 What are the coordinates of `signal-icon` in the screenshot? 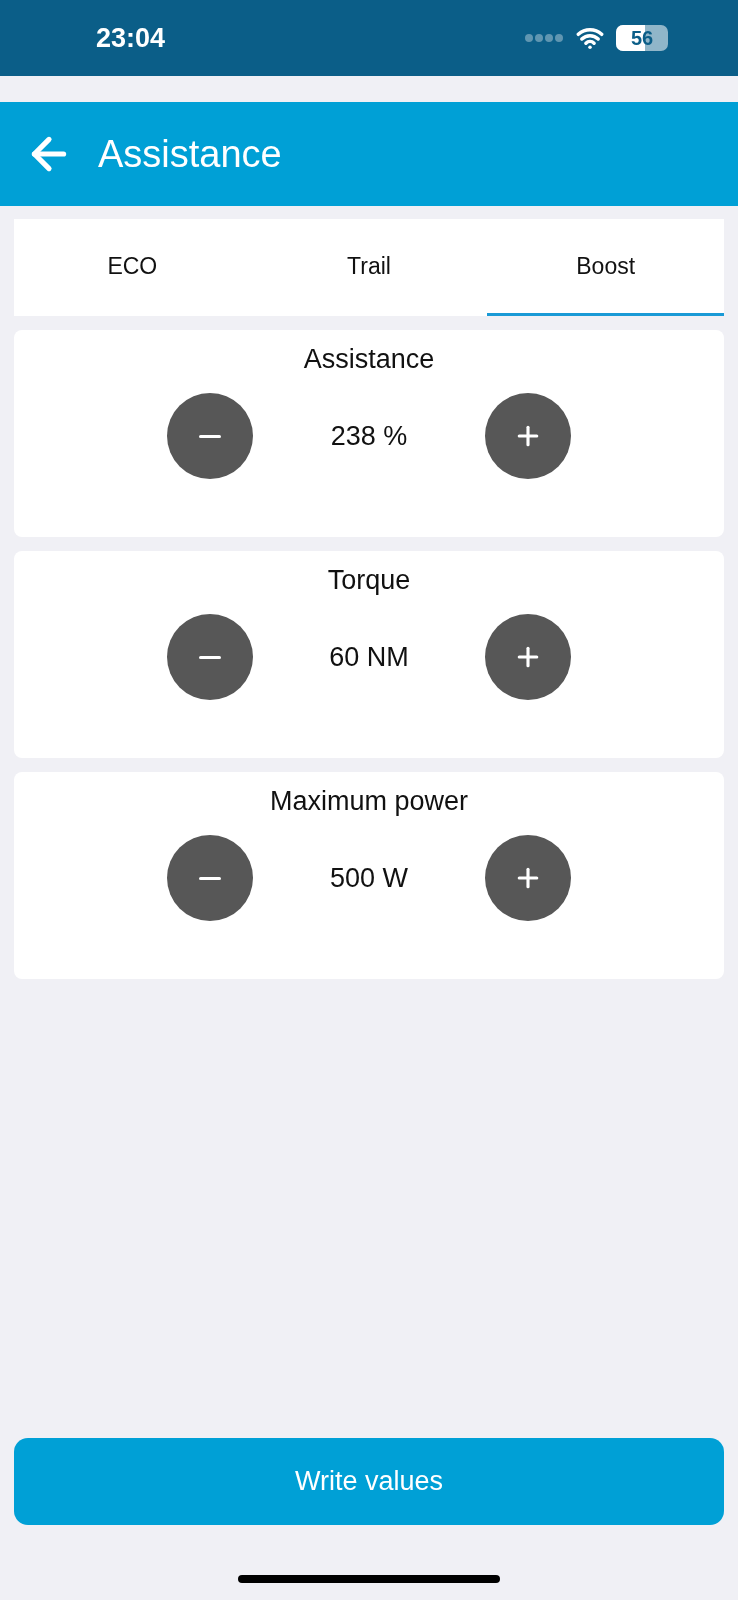 It's located at (544, 38).